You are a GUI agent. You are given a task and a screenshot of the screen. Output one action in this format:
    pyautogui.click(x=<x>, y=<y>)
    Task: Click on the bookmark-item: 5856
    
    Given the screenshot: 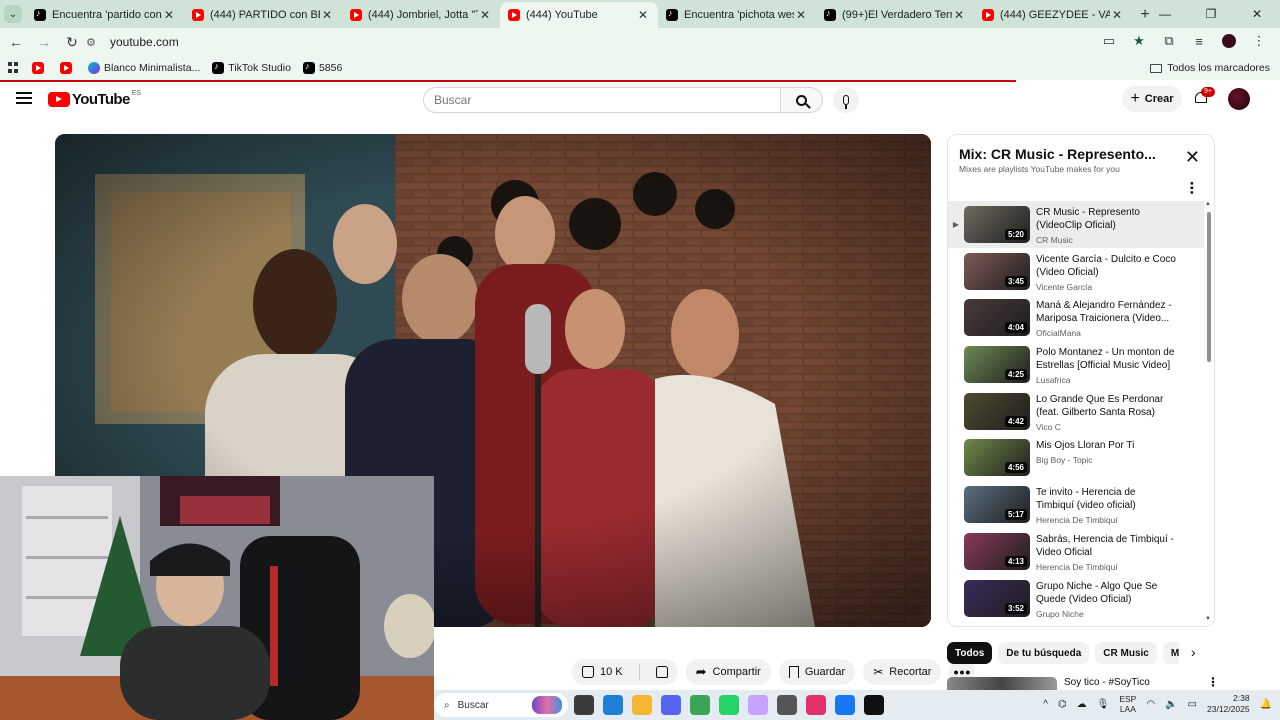 What is the action you would take?
    pyautogui.click(x=322, y=67)
    